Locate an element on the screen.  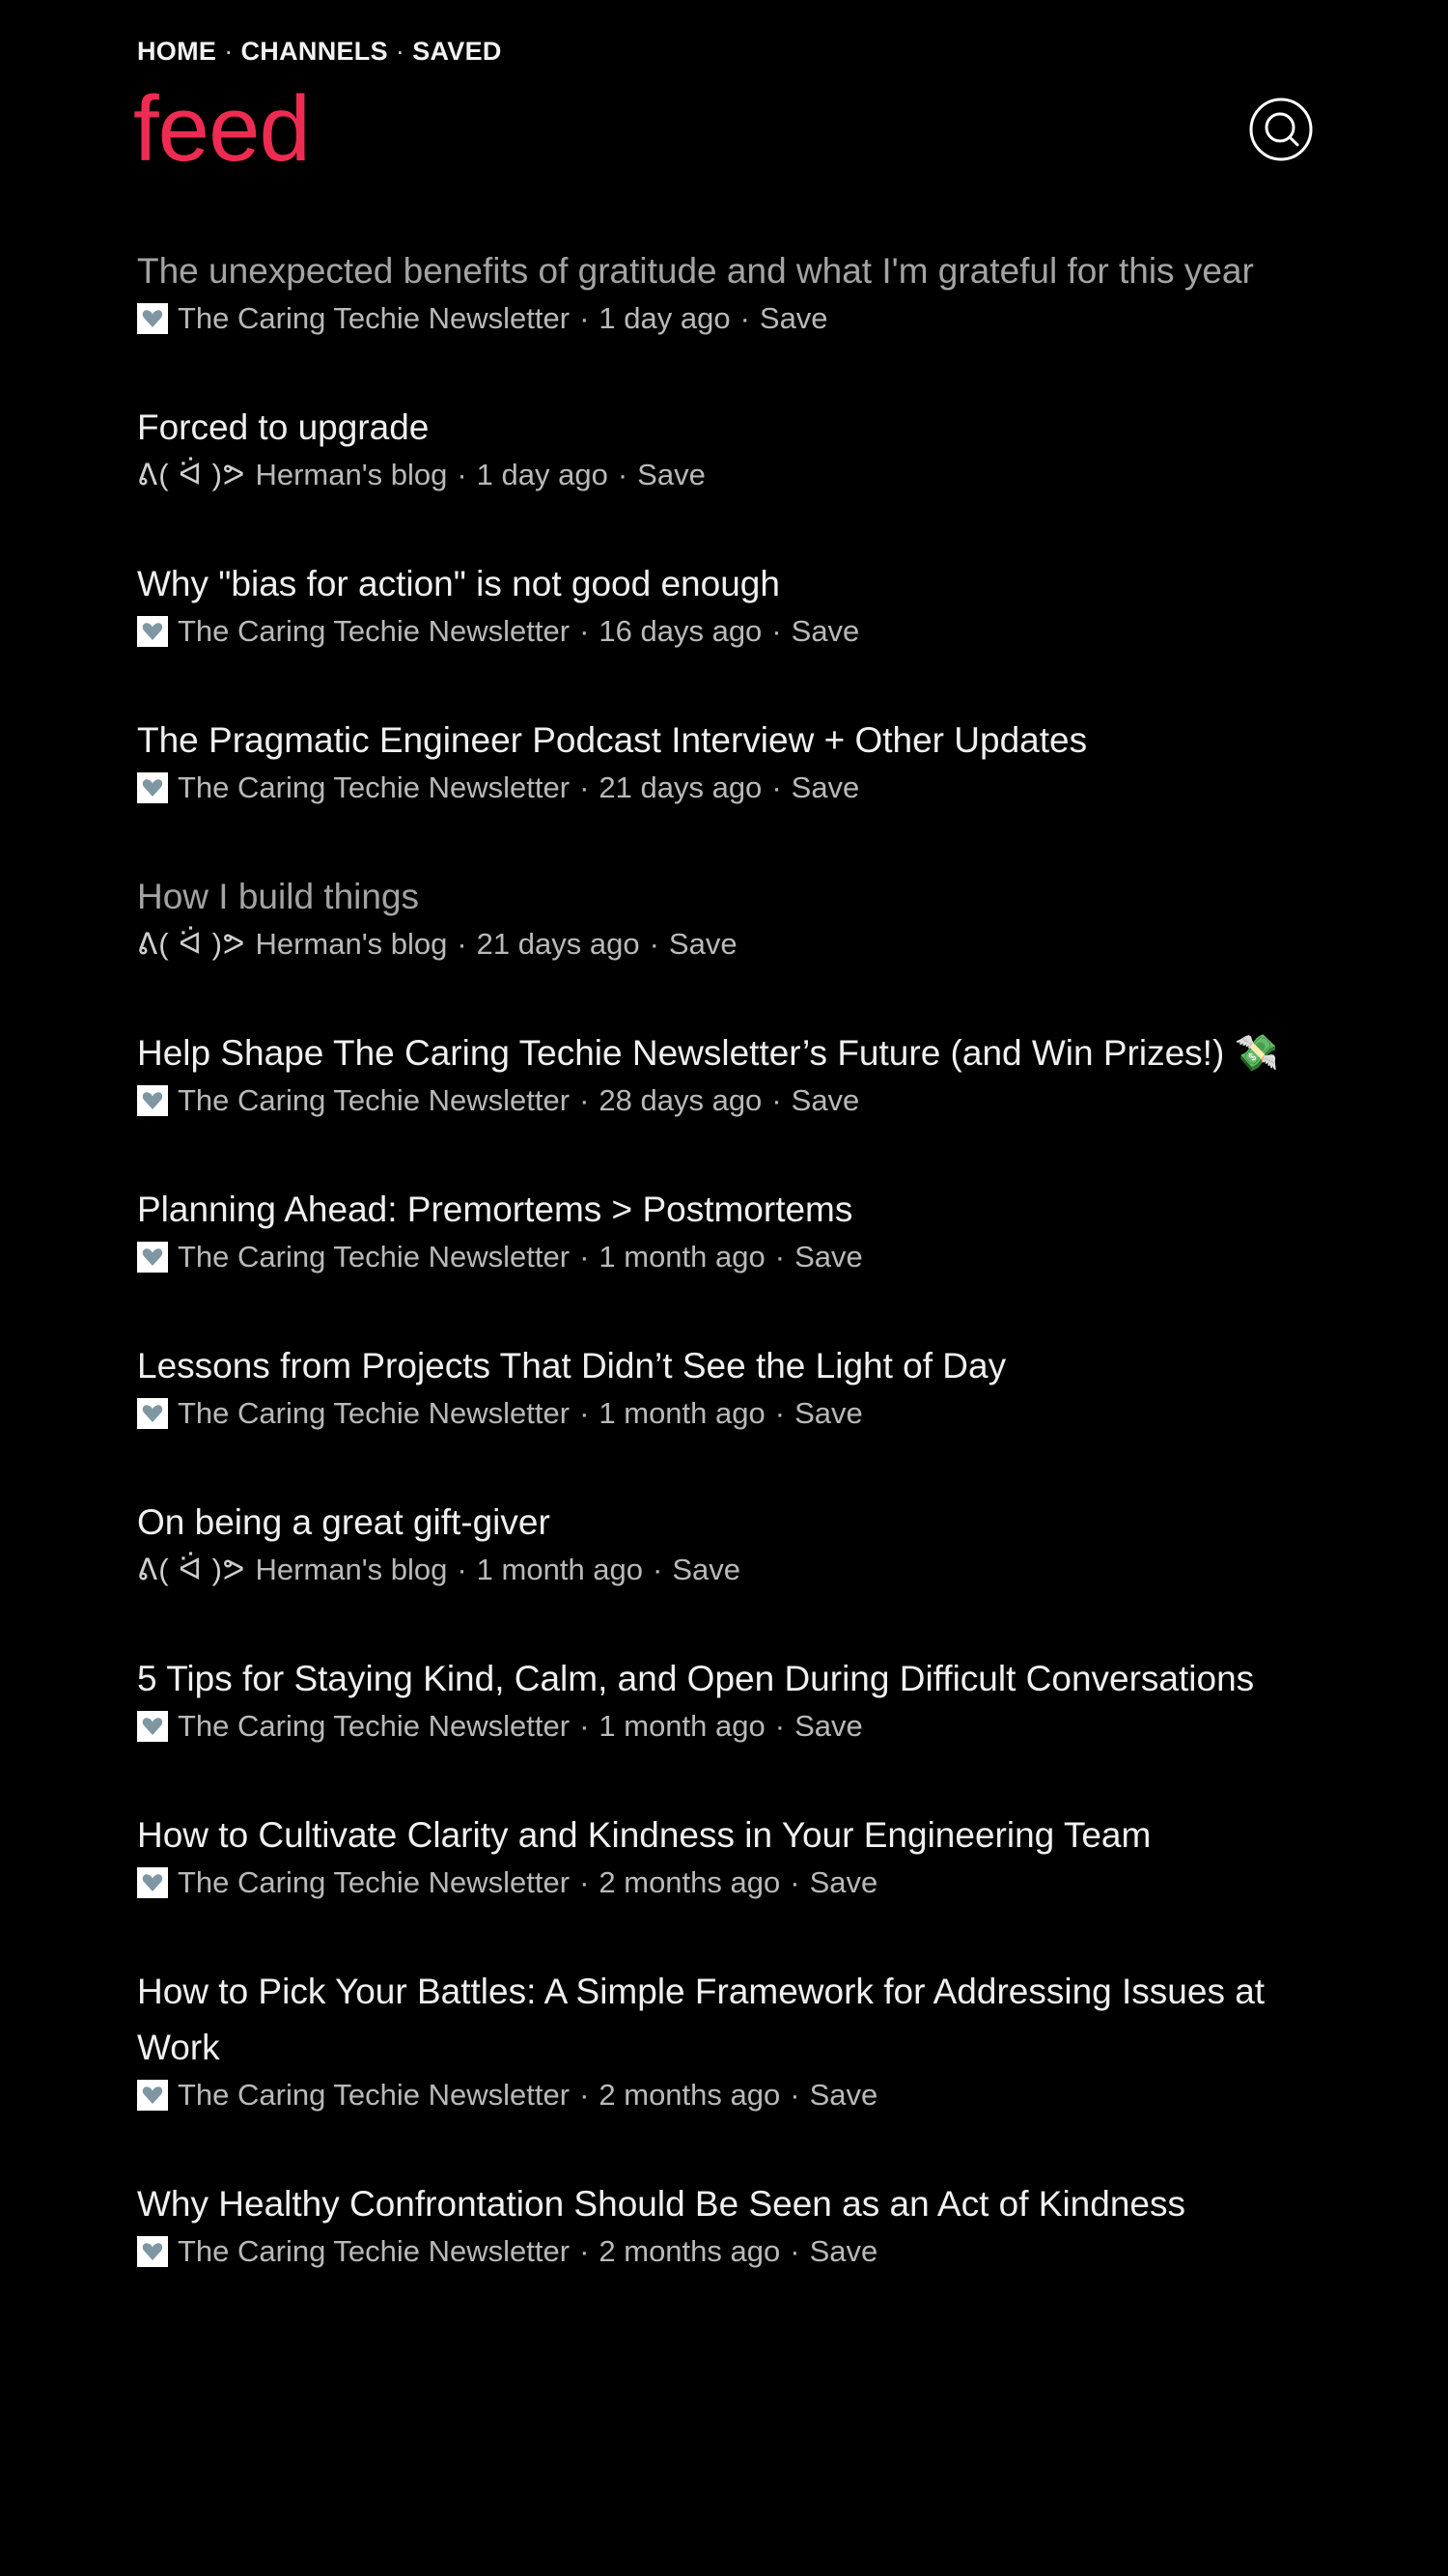
feed-item-meta: ᕕ( ᐛ )ᕗ Herman's blog · 21 days ago · Save is located at coordinates (726, 945).